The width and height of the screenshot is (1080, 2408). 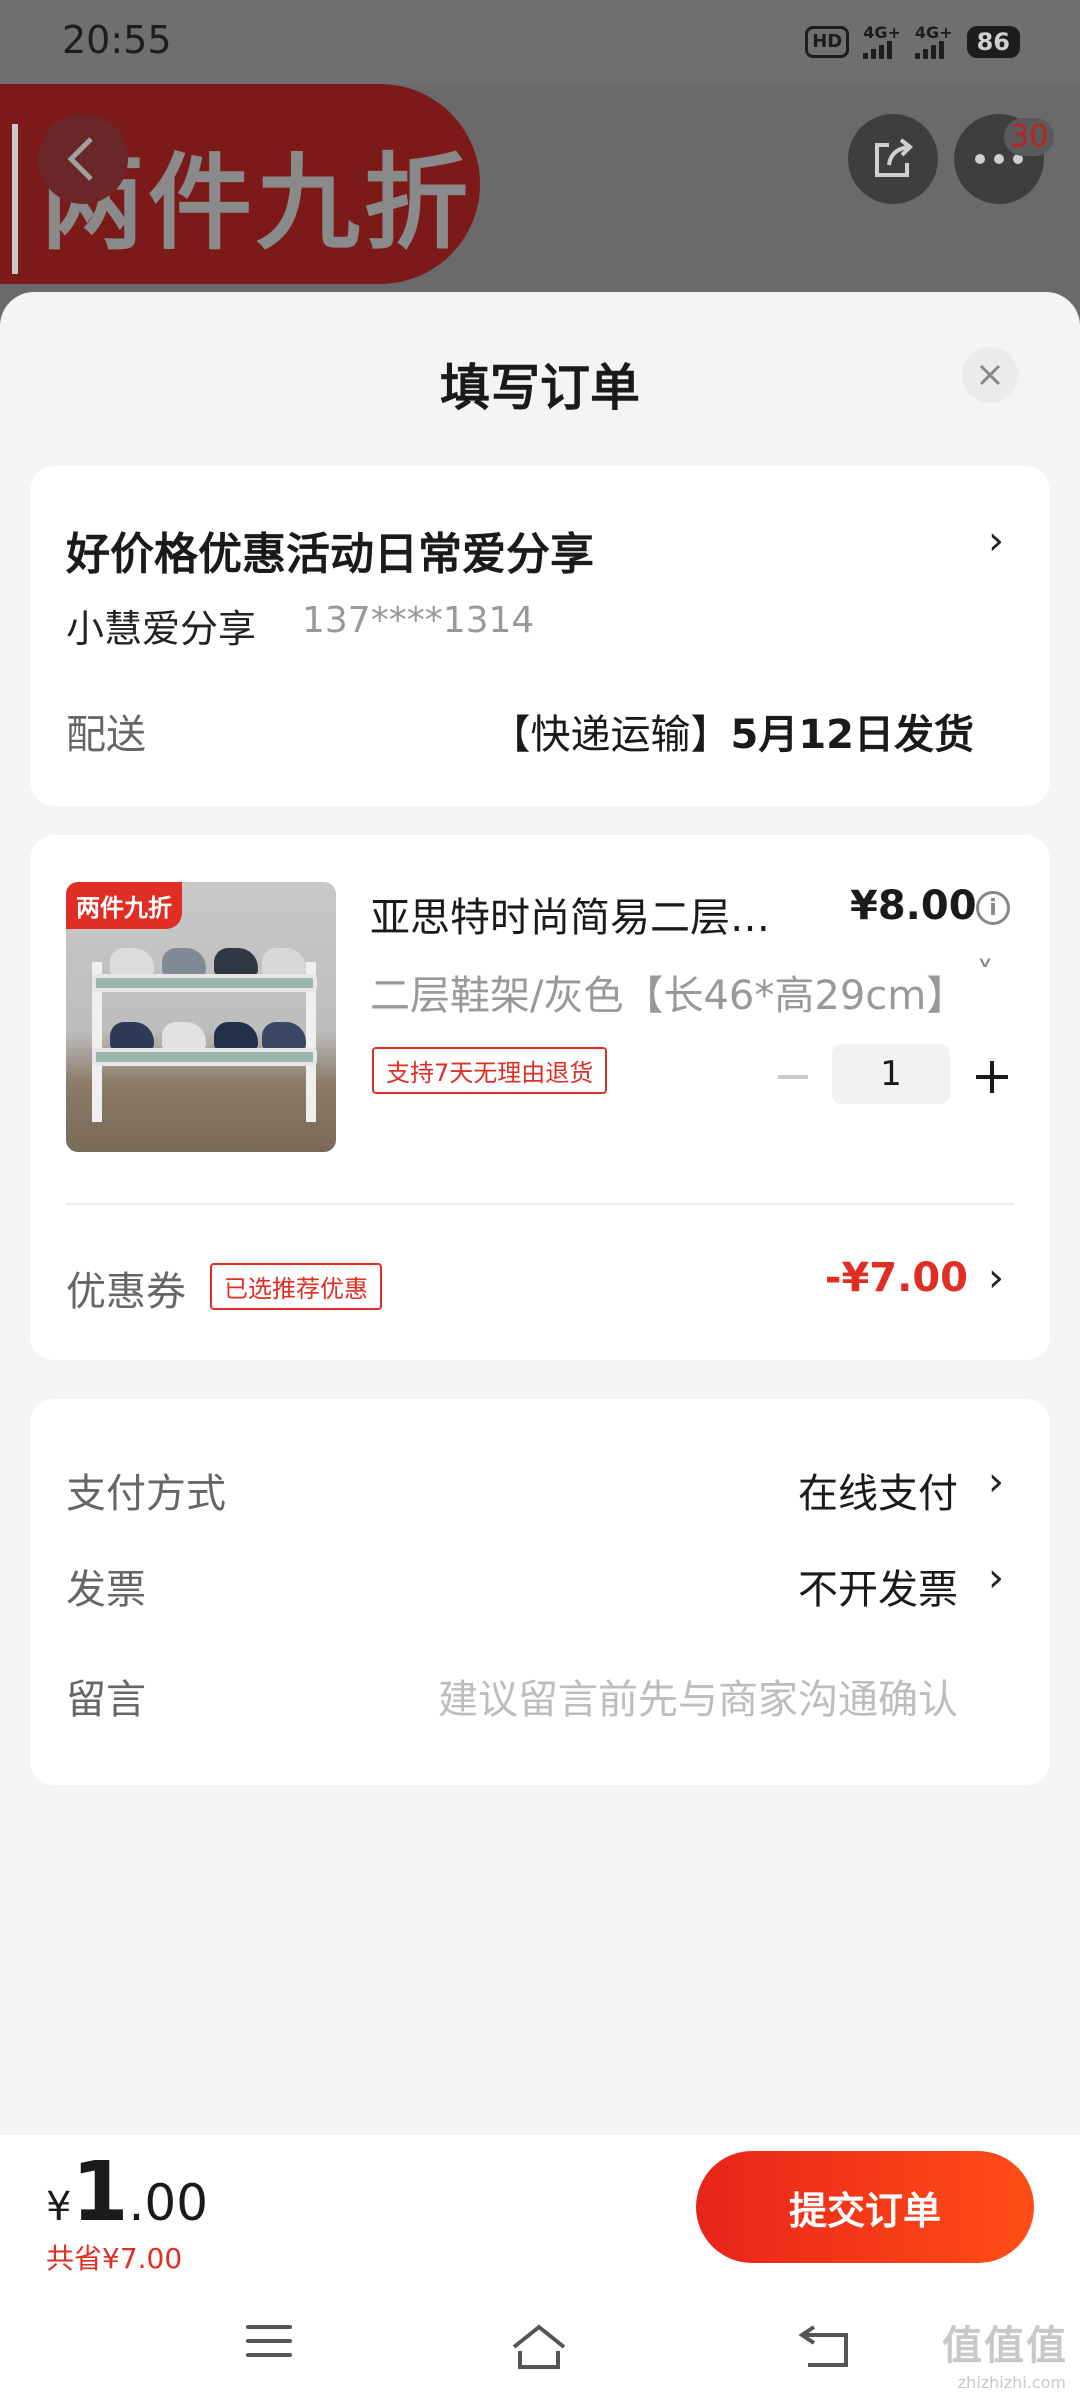 I want to click on product-price: ¥8.00, so click(x=913, y=906).